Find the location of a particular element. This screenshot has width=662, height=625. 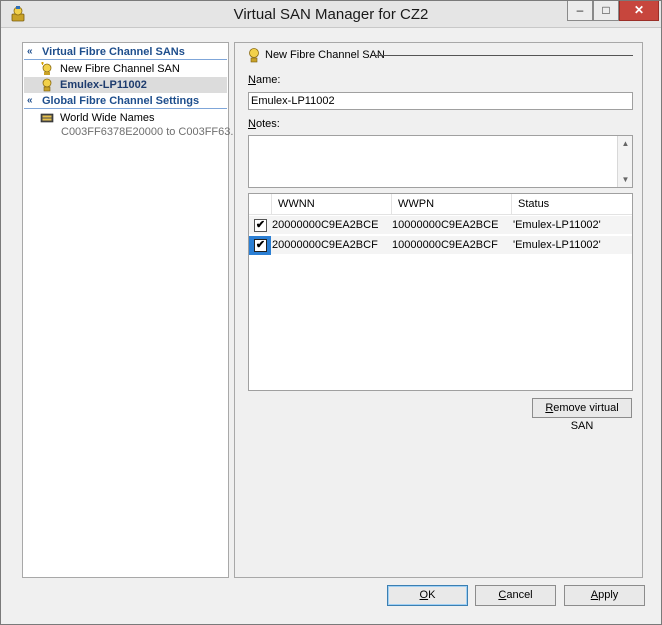

scroll-down-icon: ▼ is located at coordinates (625, 179).